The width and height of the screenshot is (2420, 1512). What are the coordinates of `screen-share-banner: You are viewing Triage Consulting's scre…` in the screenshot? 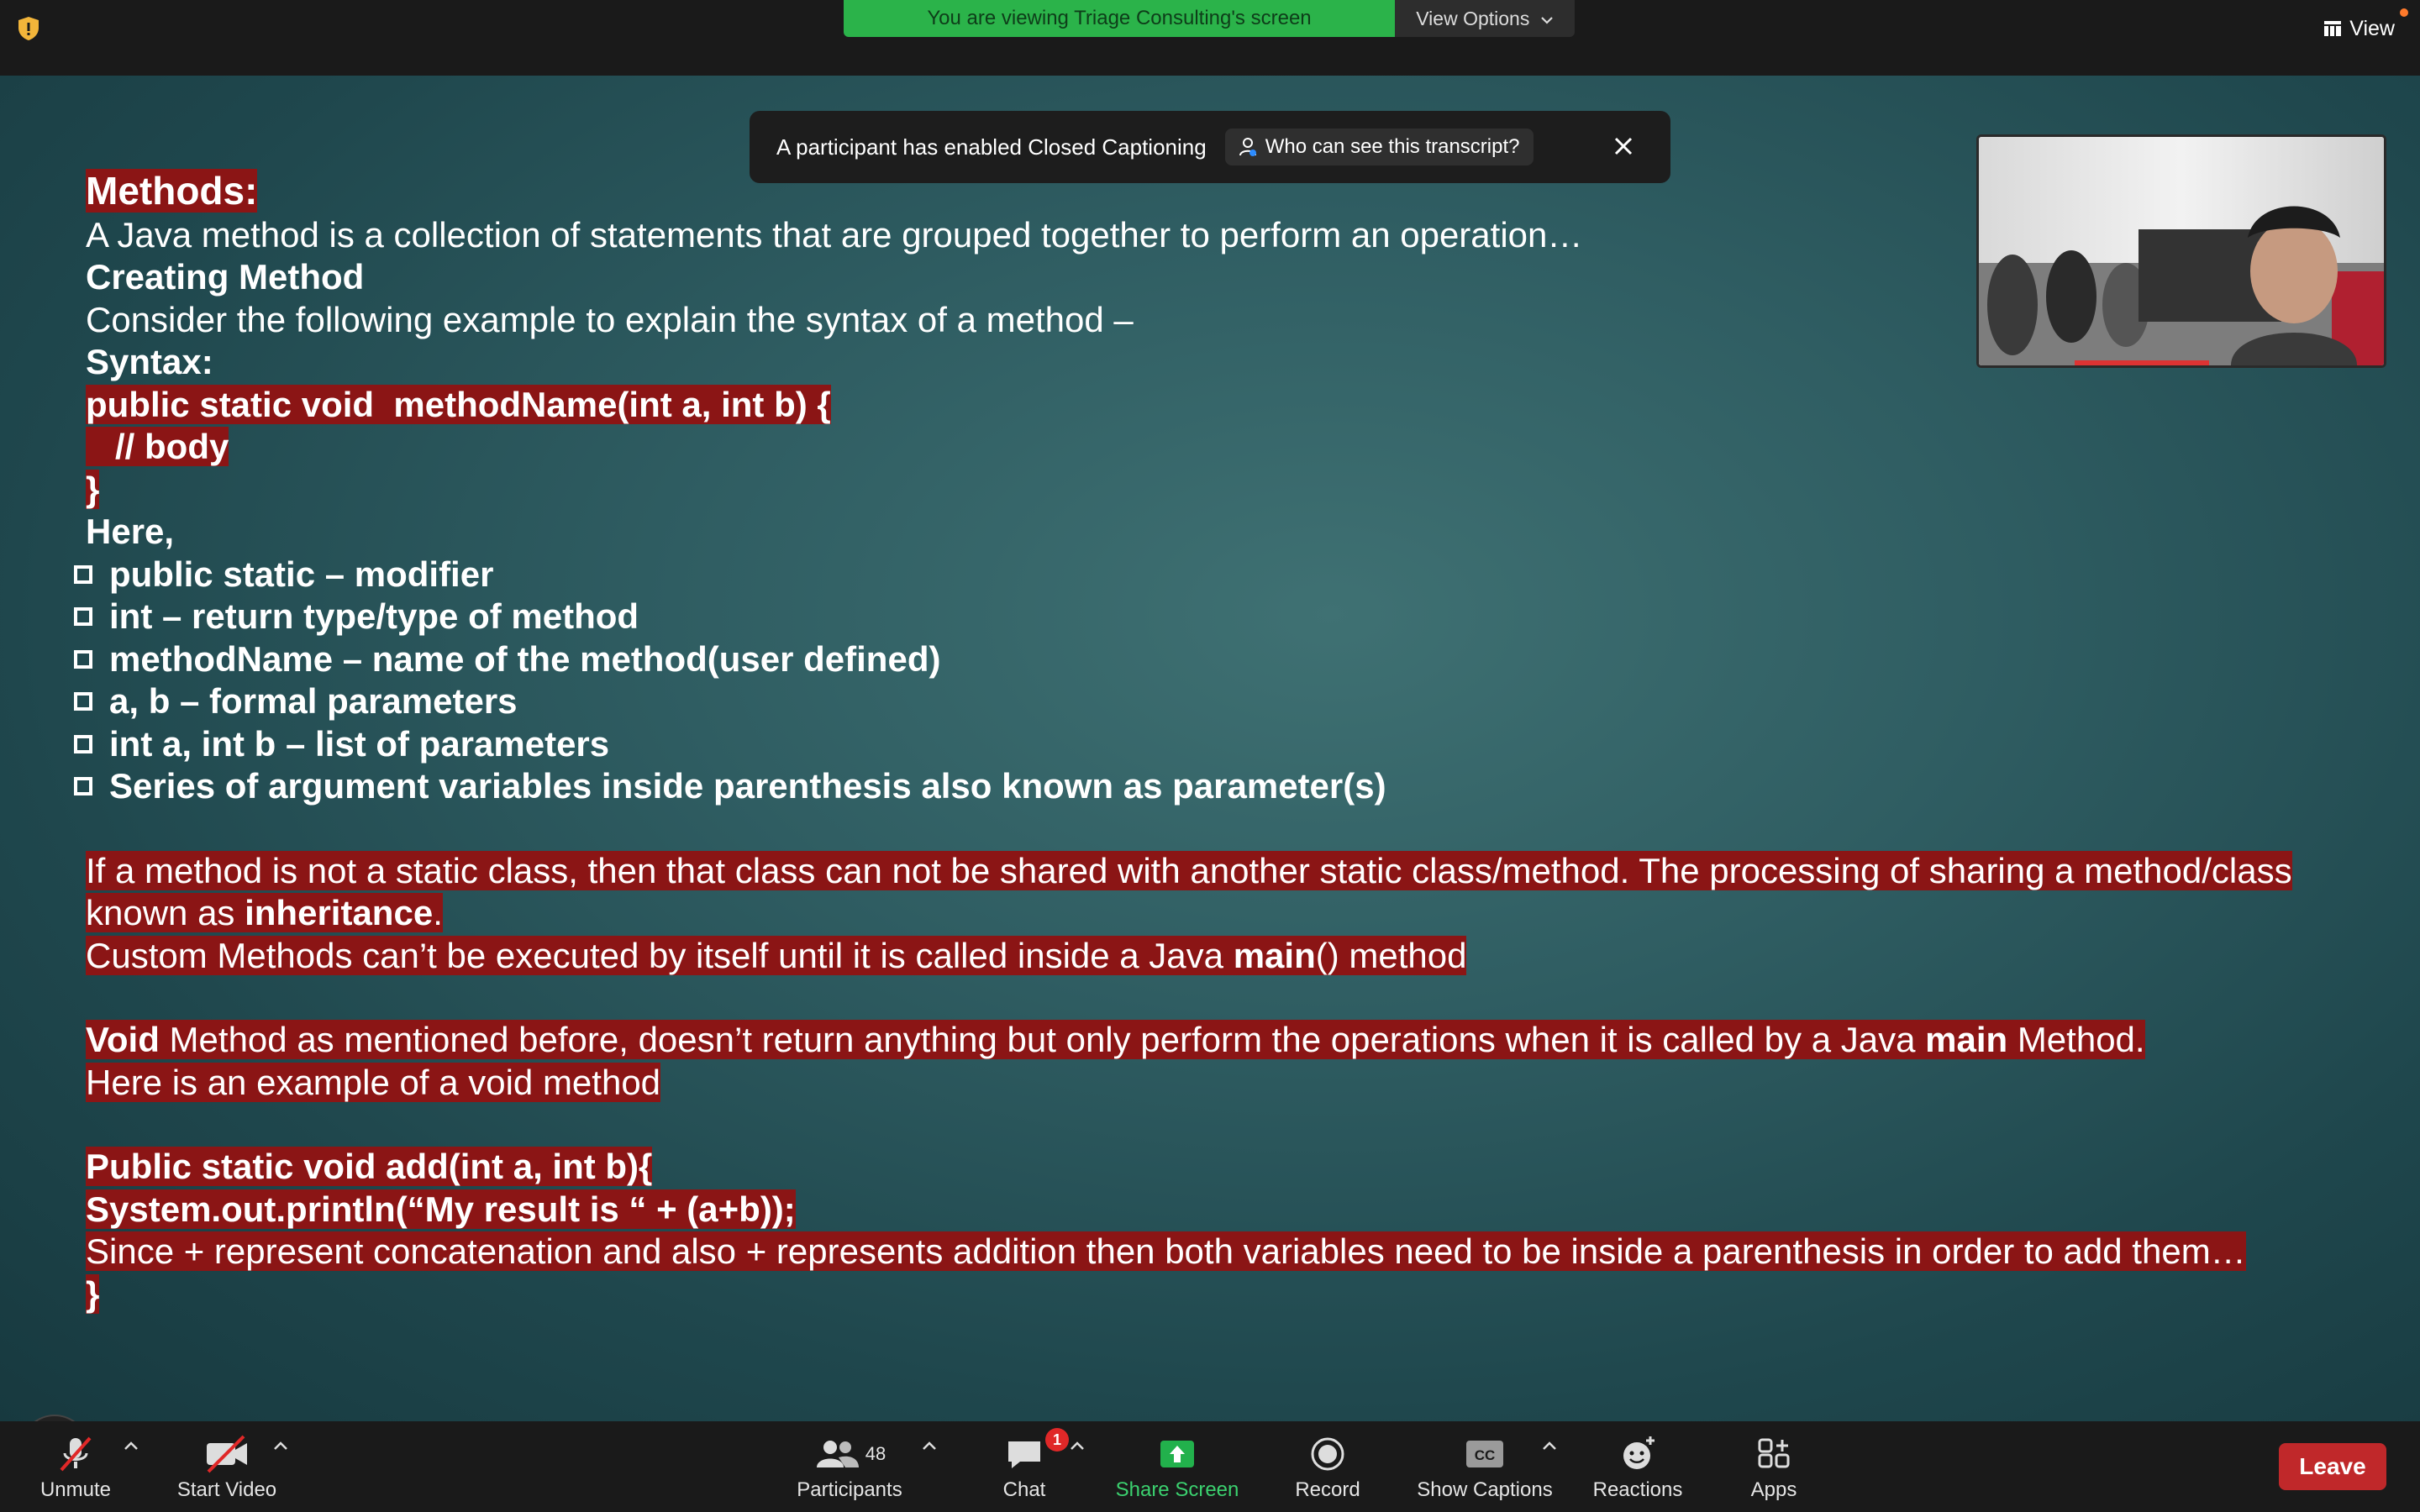 It's located at (1209, 18).